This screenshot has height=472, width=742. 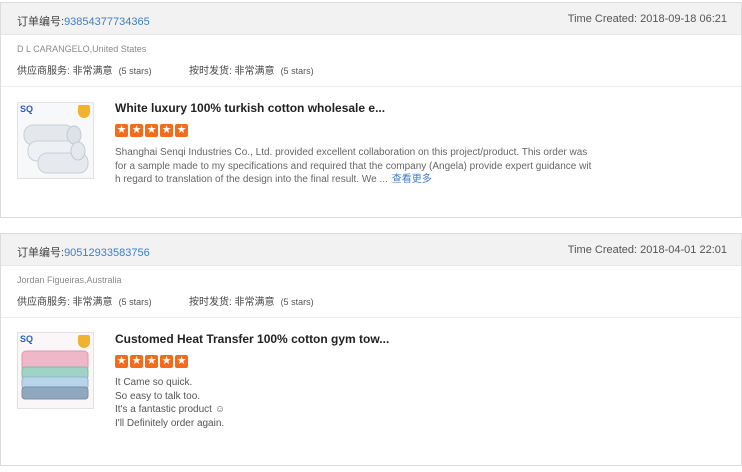 I want to click on order-number: 订单编号:90512933583756, so click(x=83, y=252).